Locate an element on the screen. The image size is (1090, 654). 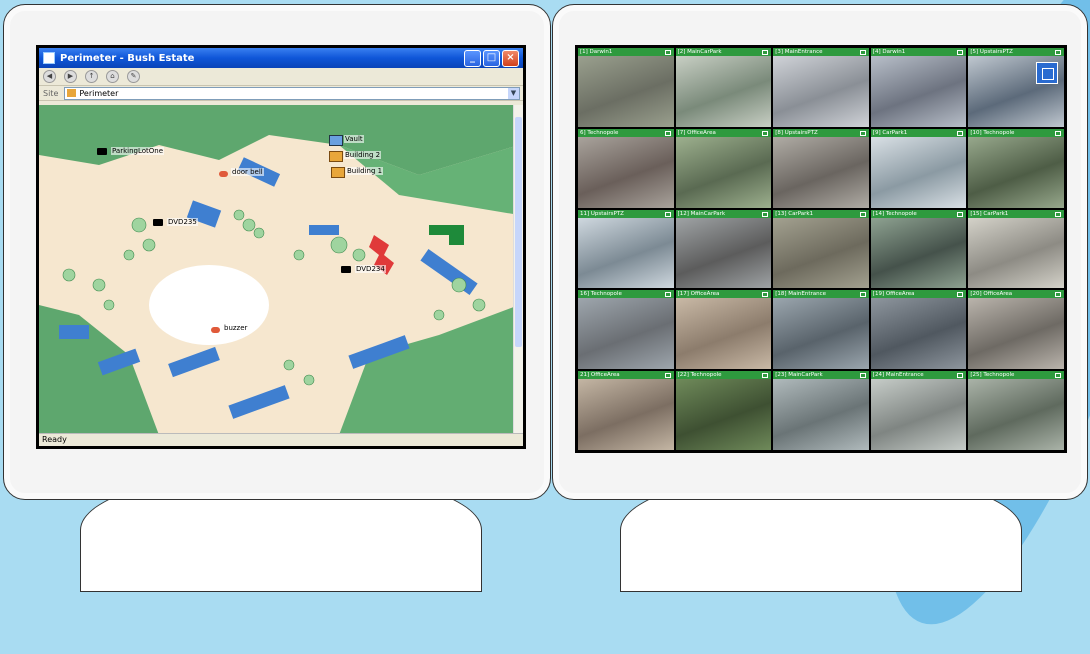
camera-tile: 11] UpstairsPTZ is located at coordinates (626, 249).